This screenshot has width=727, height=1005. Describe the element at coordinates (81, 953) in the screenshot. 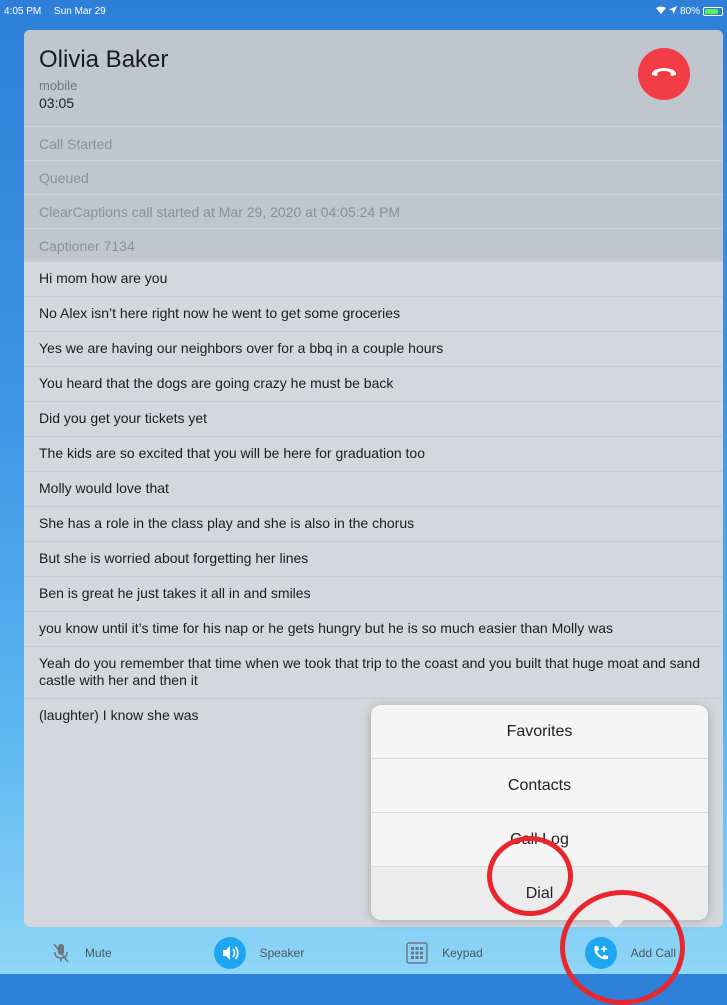

I see `mute-button: Mute` at that location.